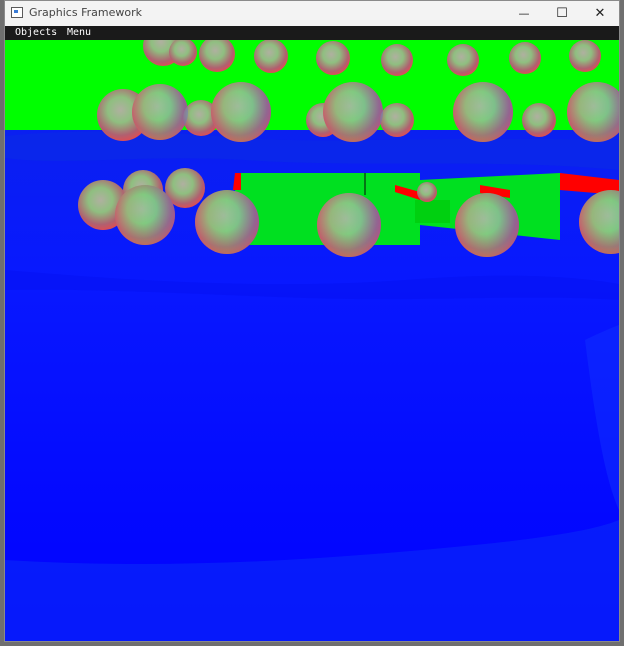  I want to click on app-window-icon, so click(17, 12).